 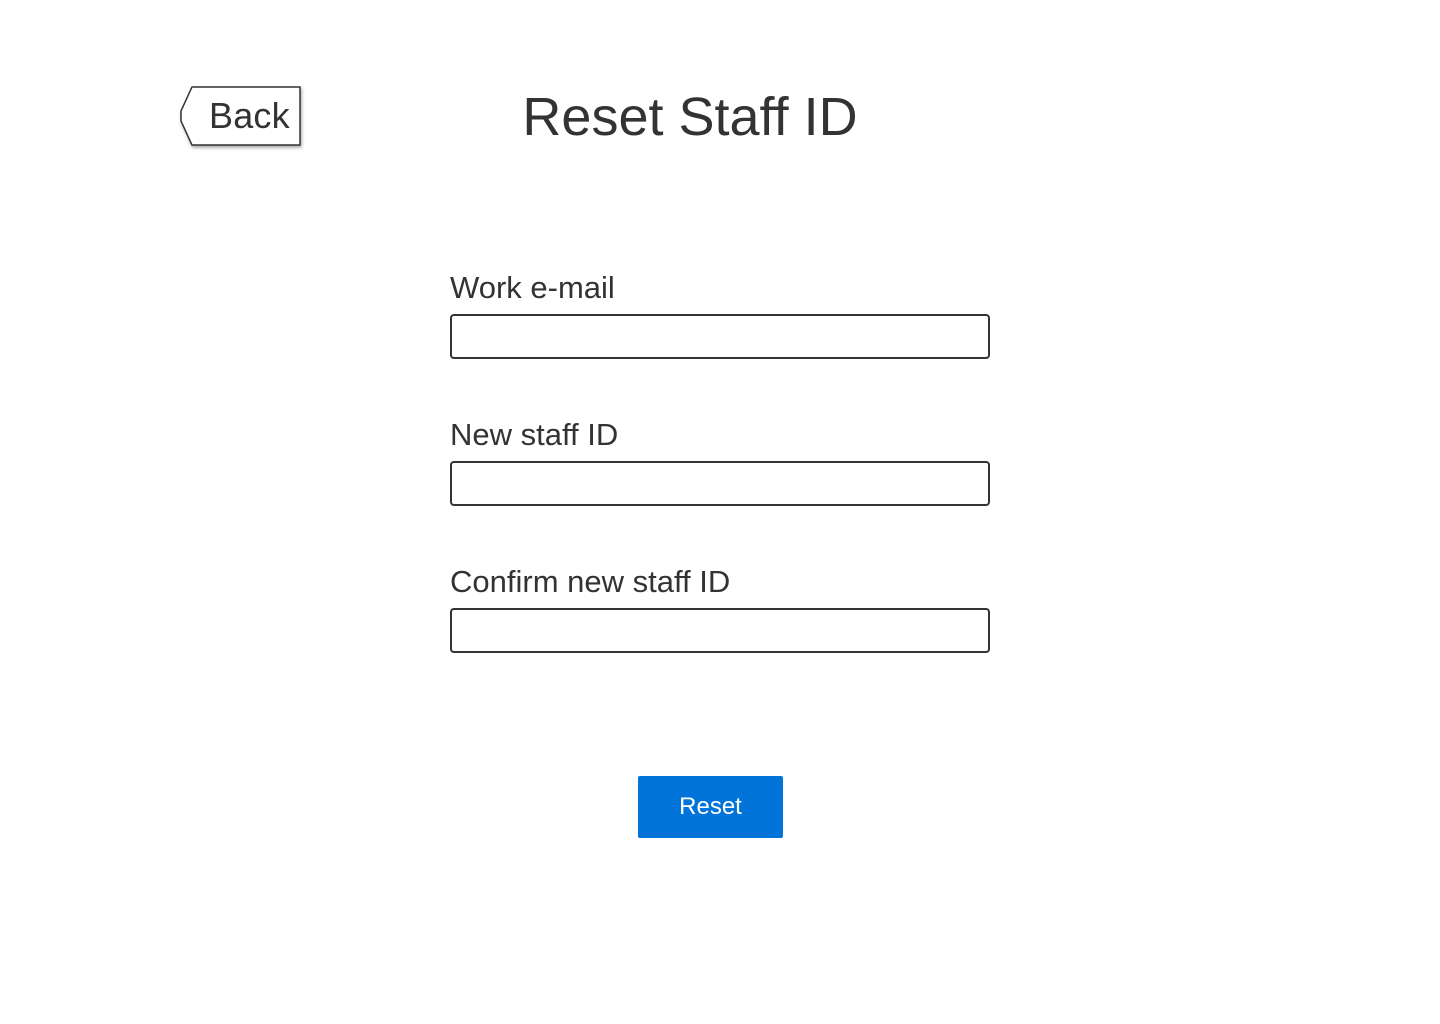 I want to click on page-title: Reset Staff ID, so click(x=690, y=117).